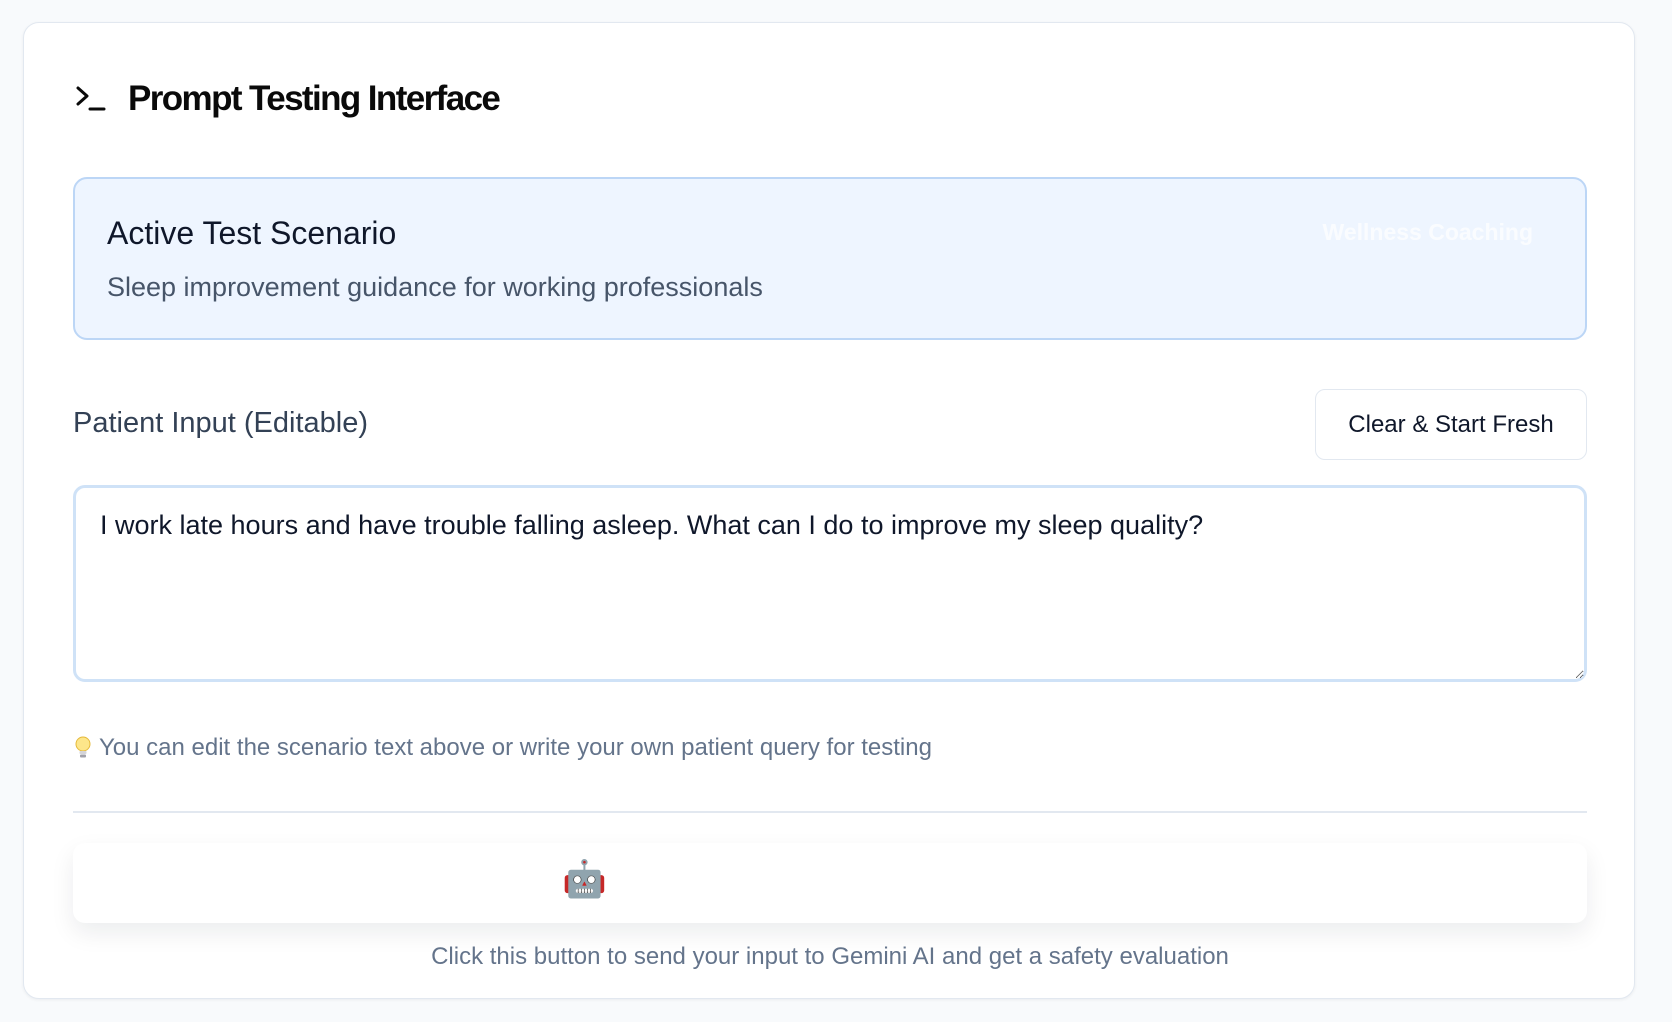  What do you see at coordinates (584, 878) in the screenshot?
I see `robot-icon: 🤖` at bounding box center [584, 878].